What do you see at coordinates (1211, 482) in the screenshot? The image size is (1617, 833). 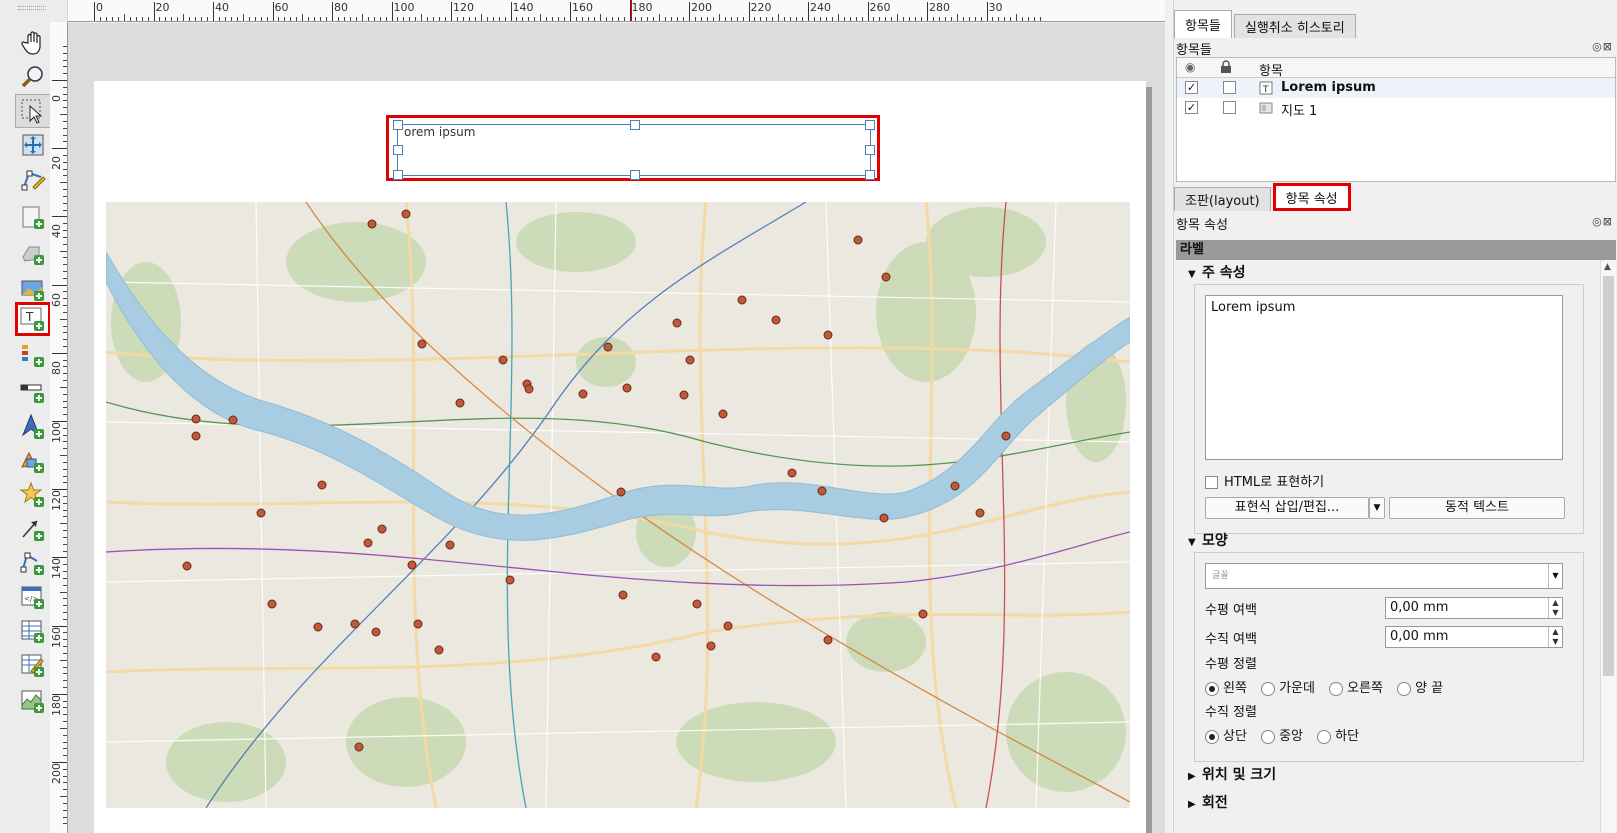 I see `html-checkbox-box` at bounding box center [1211, 482].